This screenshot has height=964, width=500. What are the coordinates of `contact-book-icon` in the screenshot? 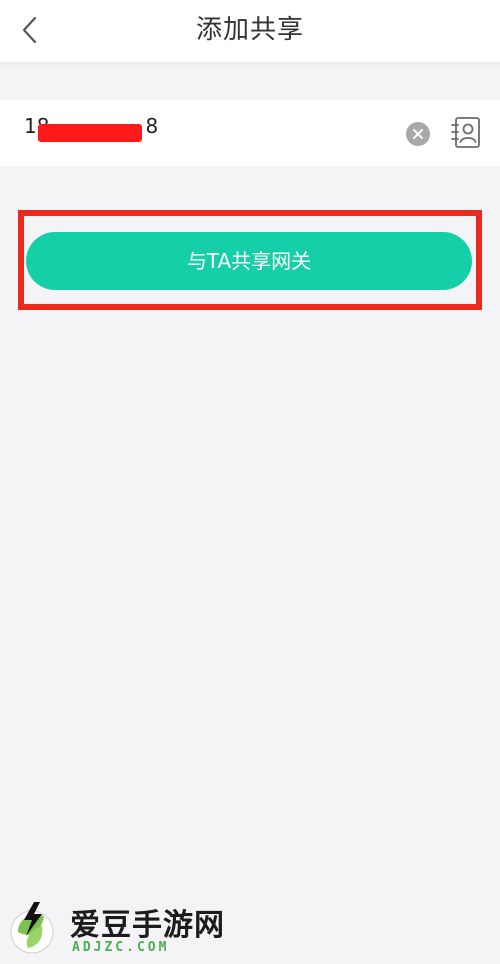 It's located at (465, 132).